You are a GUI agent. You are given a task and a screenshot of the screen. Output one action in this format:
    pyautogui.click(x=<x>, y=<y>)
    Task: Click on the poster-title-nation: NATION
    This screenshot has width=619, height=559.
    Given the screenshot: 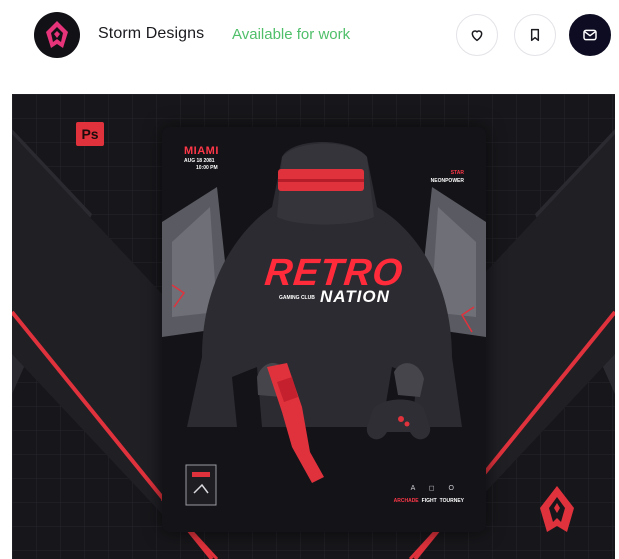 What is the action you would take?
    pyautogui.click(x=355, y=296)
    